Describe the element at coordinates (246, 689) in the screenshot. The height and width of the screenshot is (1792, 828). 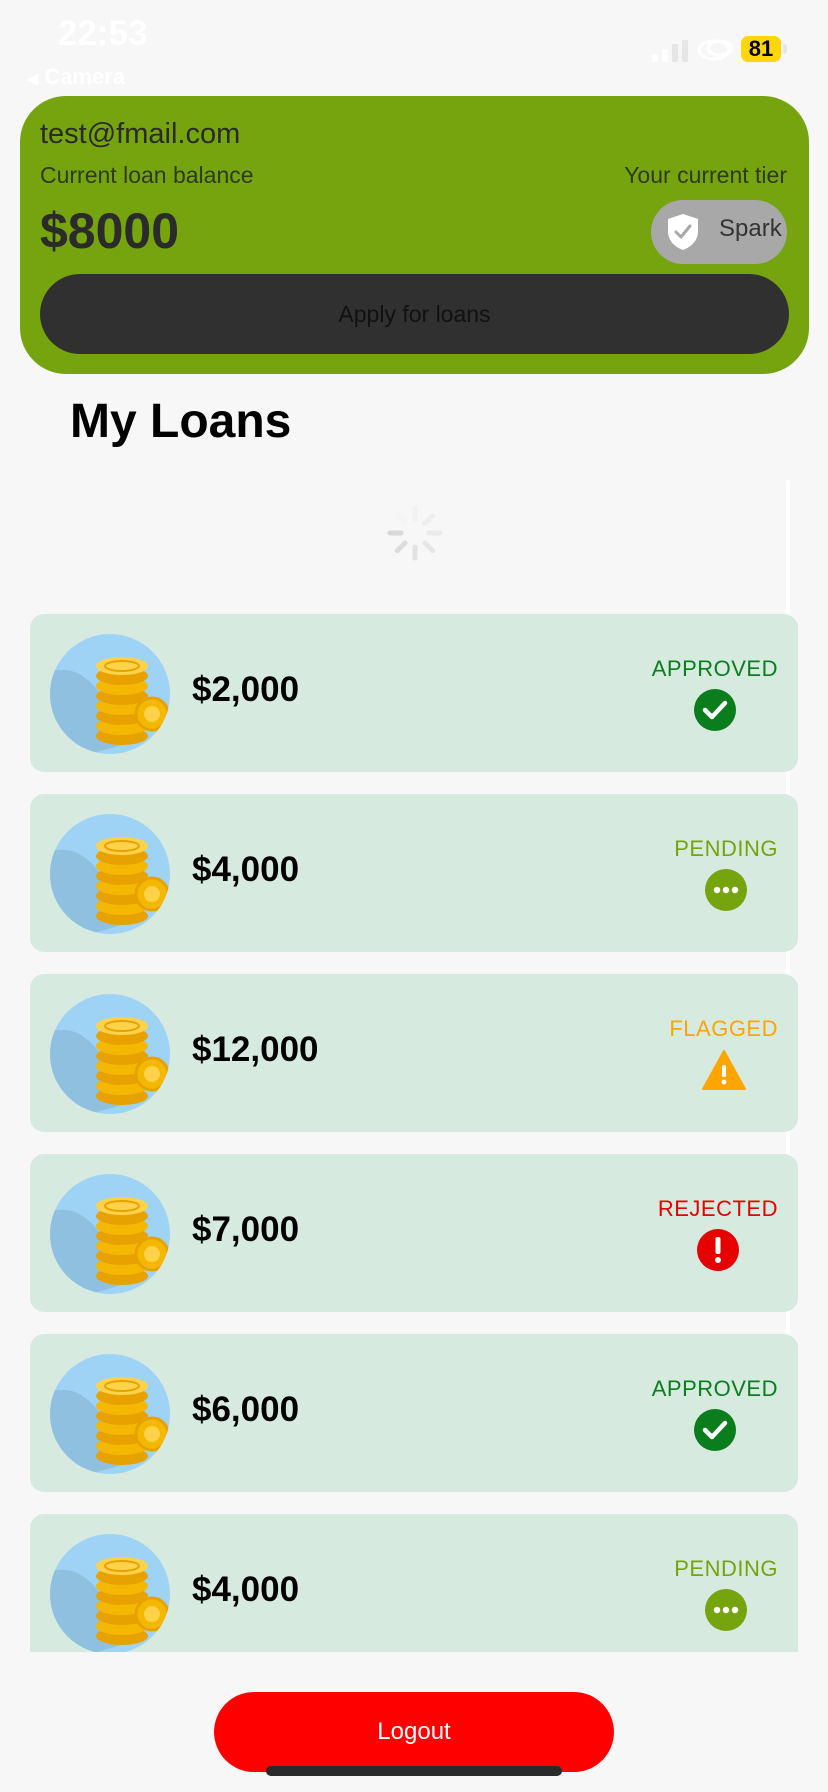
I see `loan-amount: $2,000` at that location.